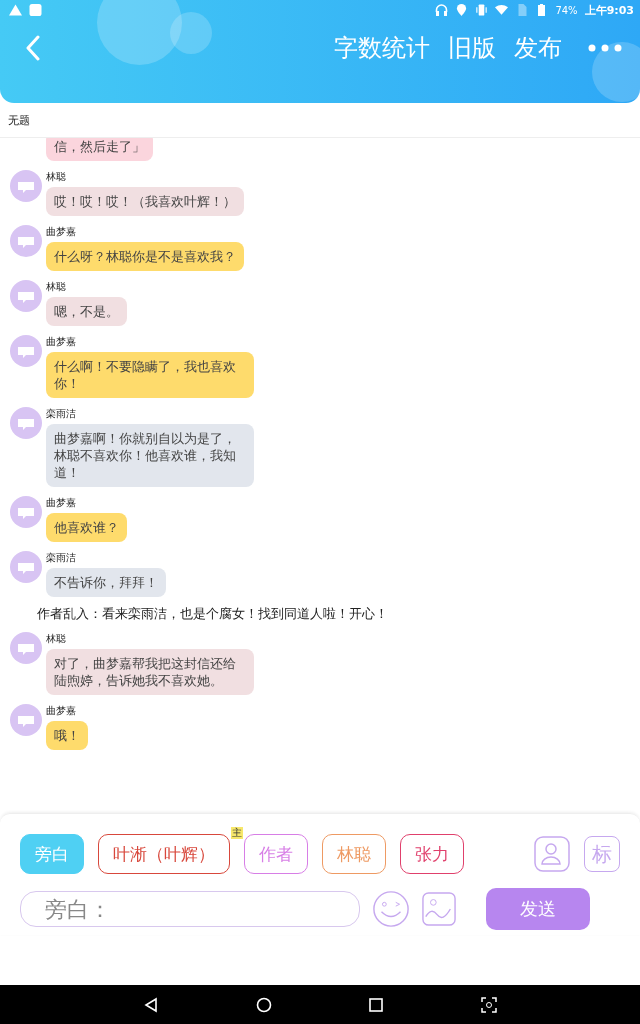 This screenshot has width=640, height=1024. Describe the element at coordinates (106, 582) in the screenshot. I see `message-bubble: 不告诉你，拜拜！` at that location.